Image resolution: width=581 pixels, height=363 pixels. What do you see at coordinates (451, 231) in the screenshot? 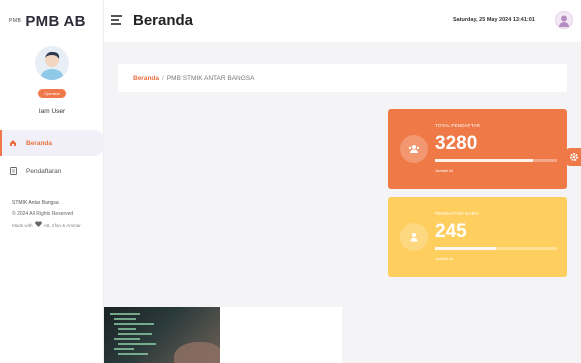
I see `stat-value: 245` at bounding box center [451, 231].